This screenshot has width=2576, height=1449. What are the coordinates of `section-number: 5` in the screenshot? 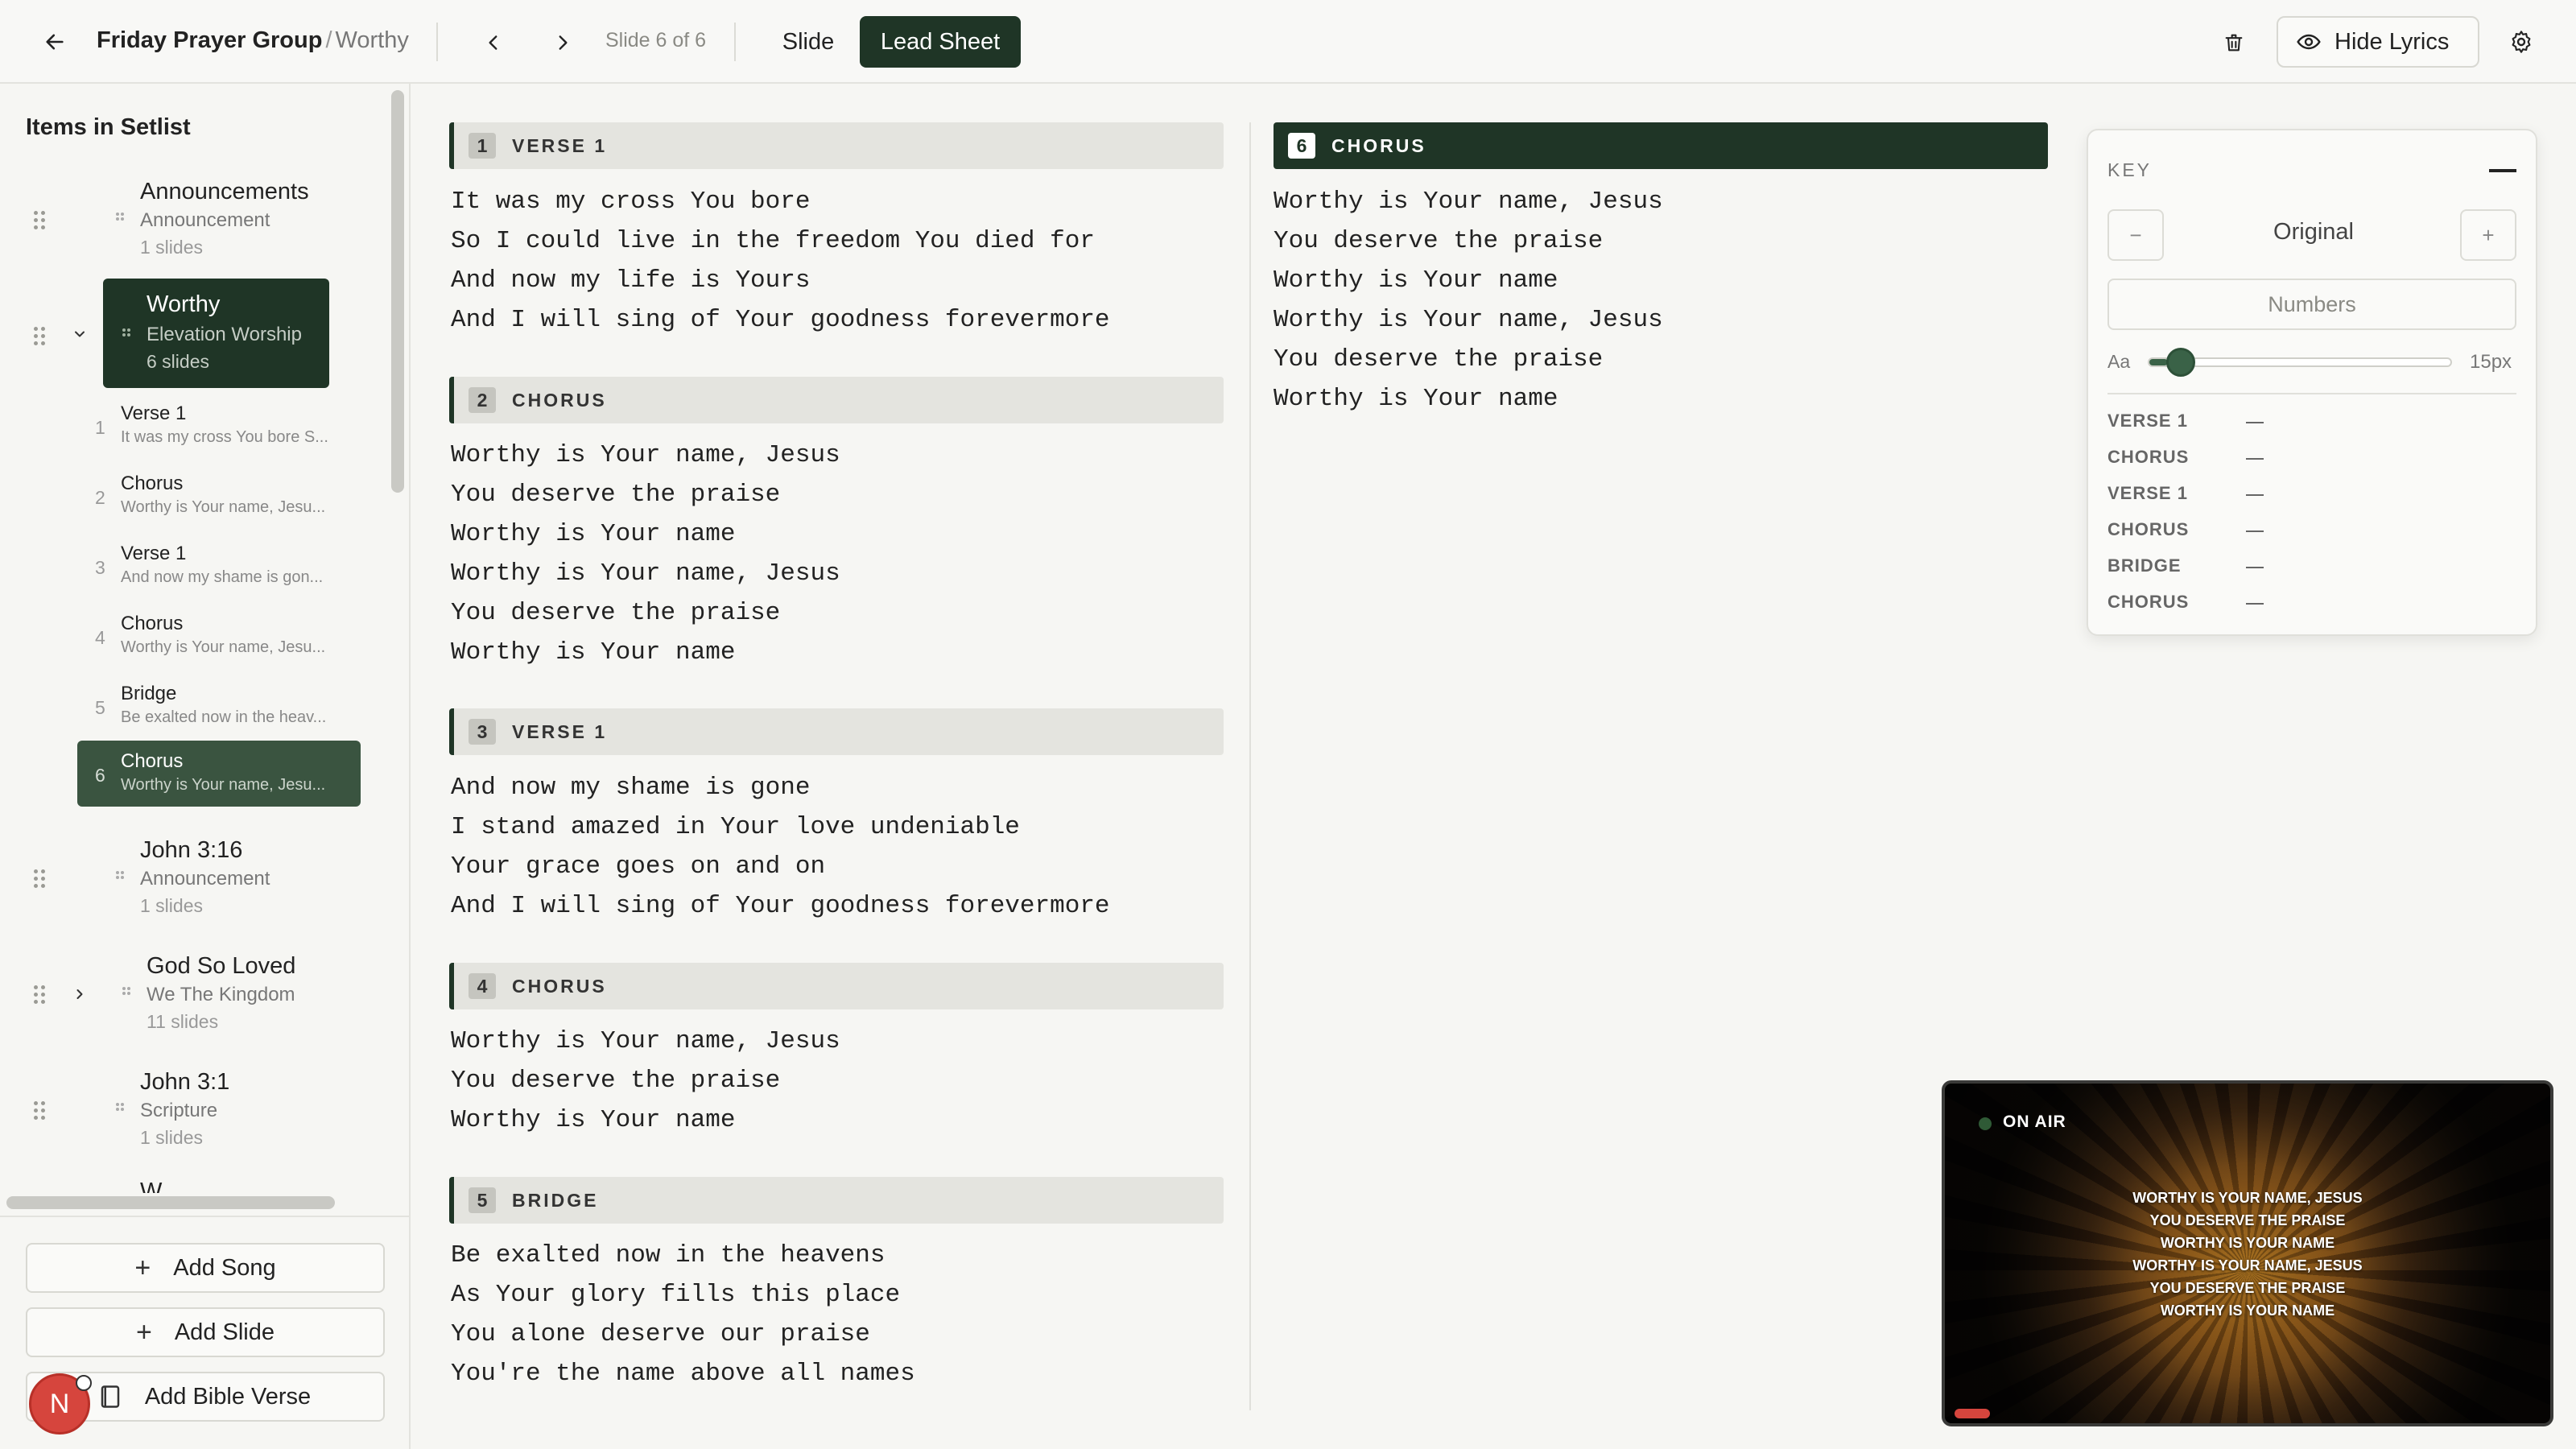 It's located at (483, 1200).